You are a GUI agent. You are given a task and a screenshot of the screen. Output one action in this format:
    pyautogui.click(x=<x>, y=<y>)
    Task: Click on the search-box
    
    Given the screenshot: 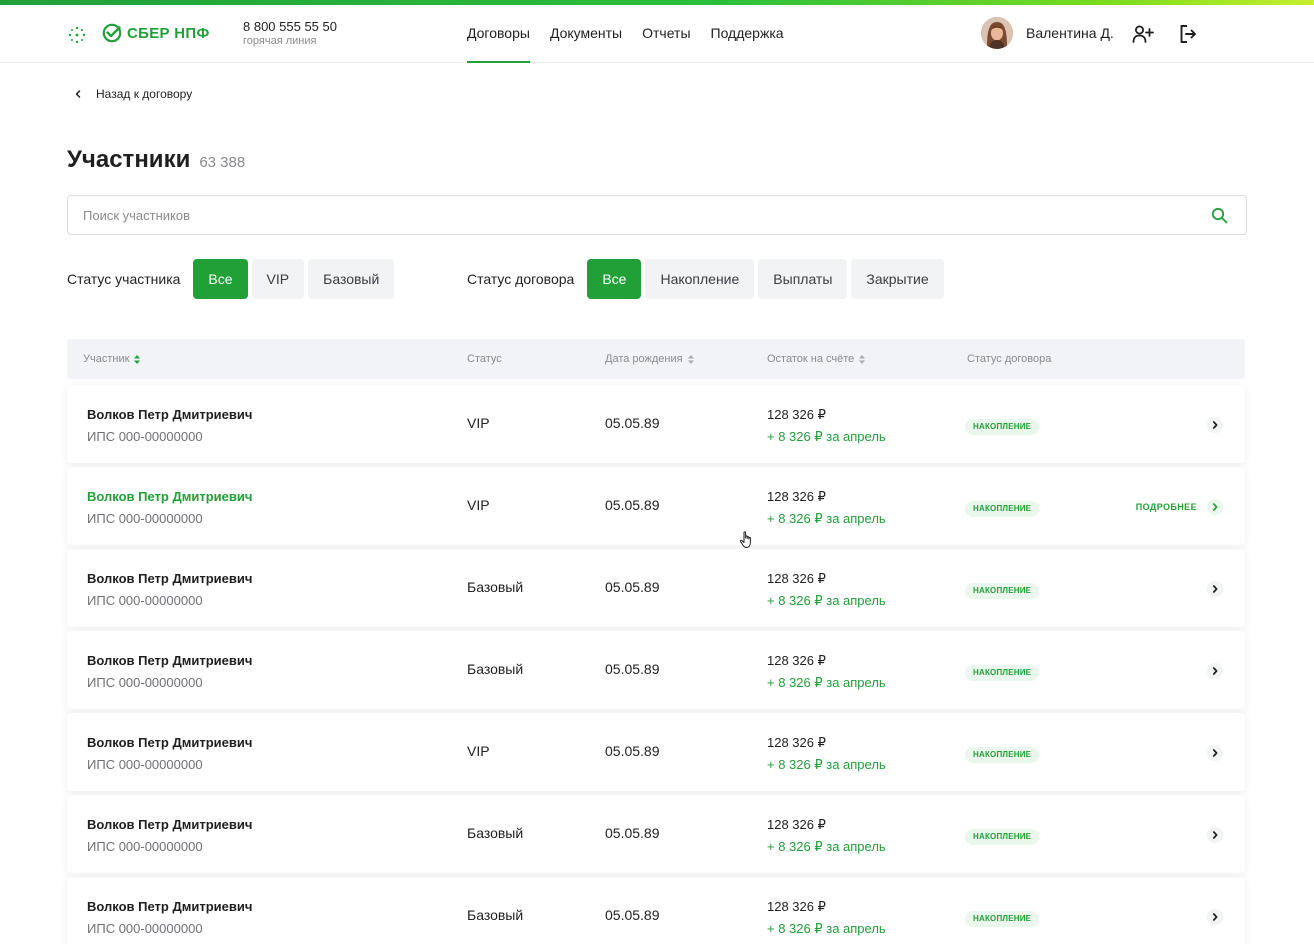 What is the action you would take?
    pyautogui.click(x=657, y=215)
    